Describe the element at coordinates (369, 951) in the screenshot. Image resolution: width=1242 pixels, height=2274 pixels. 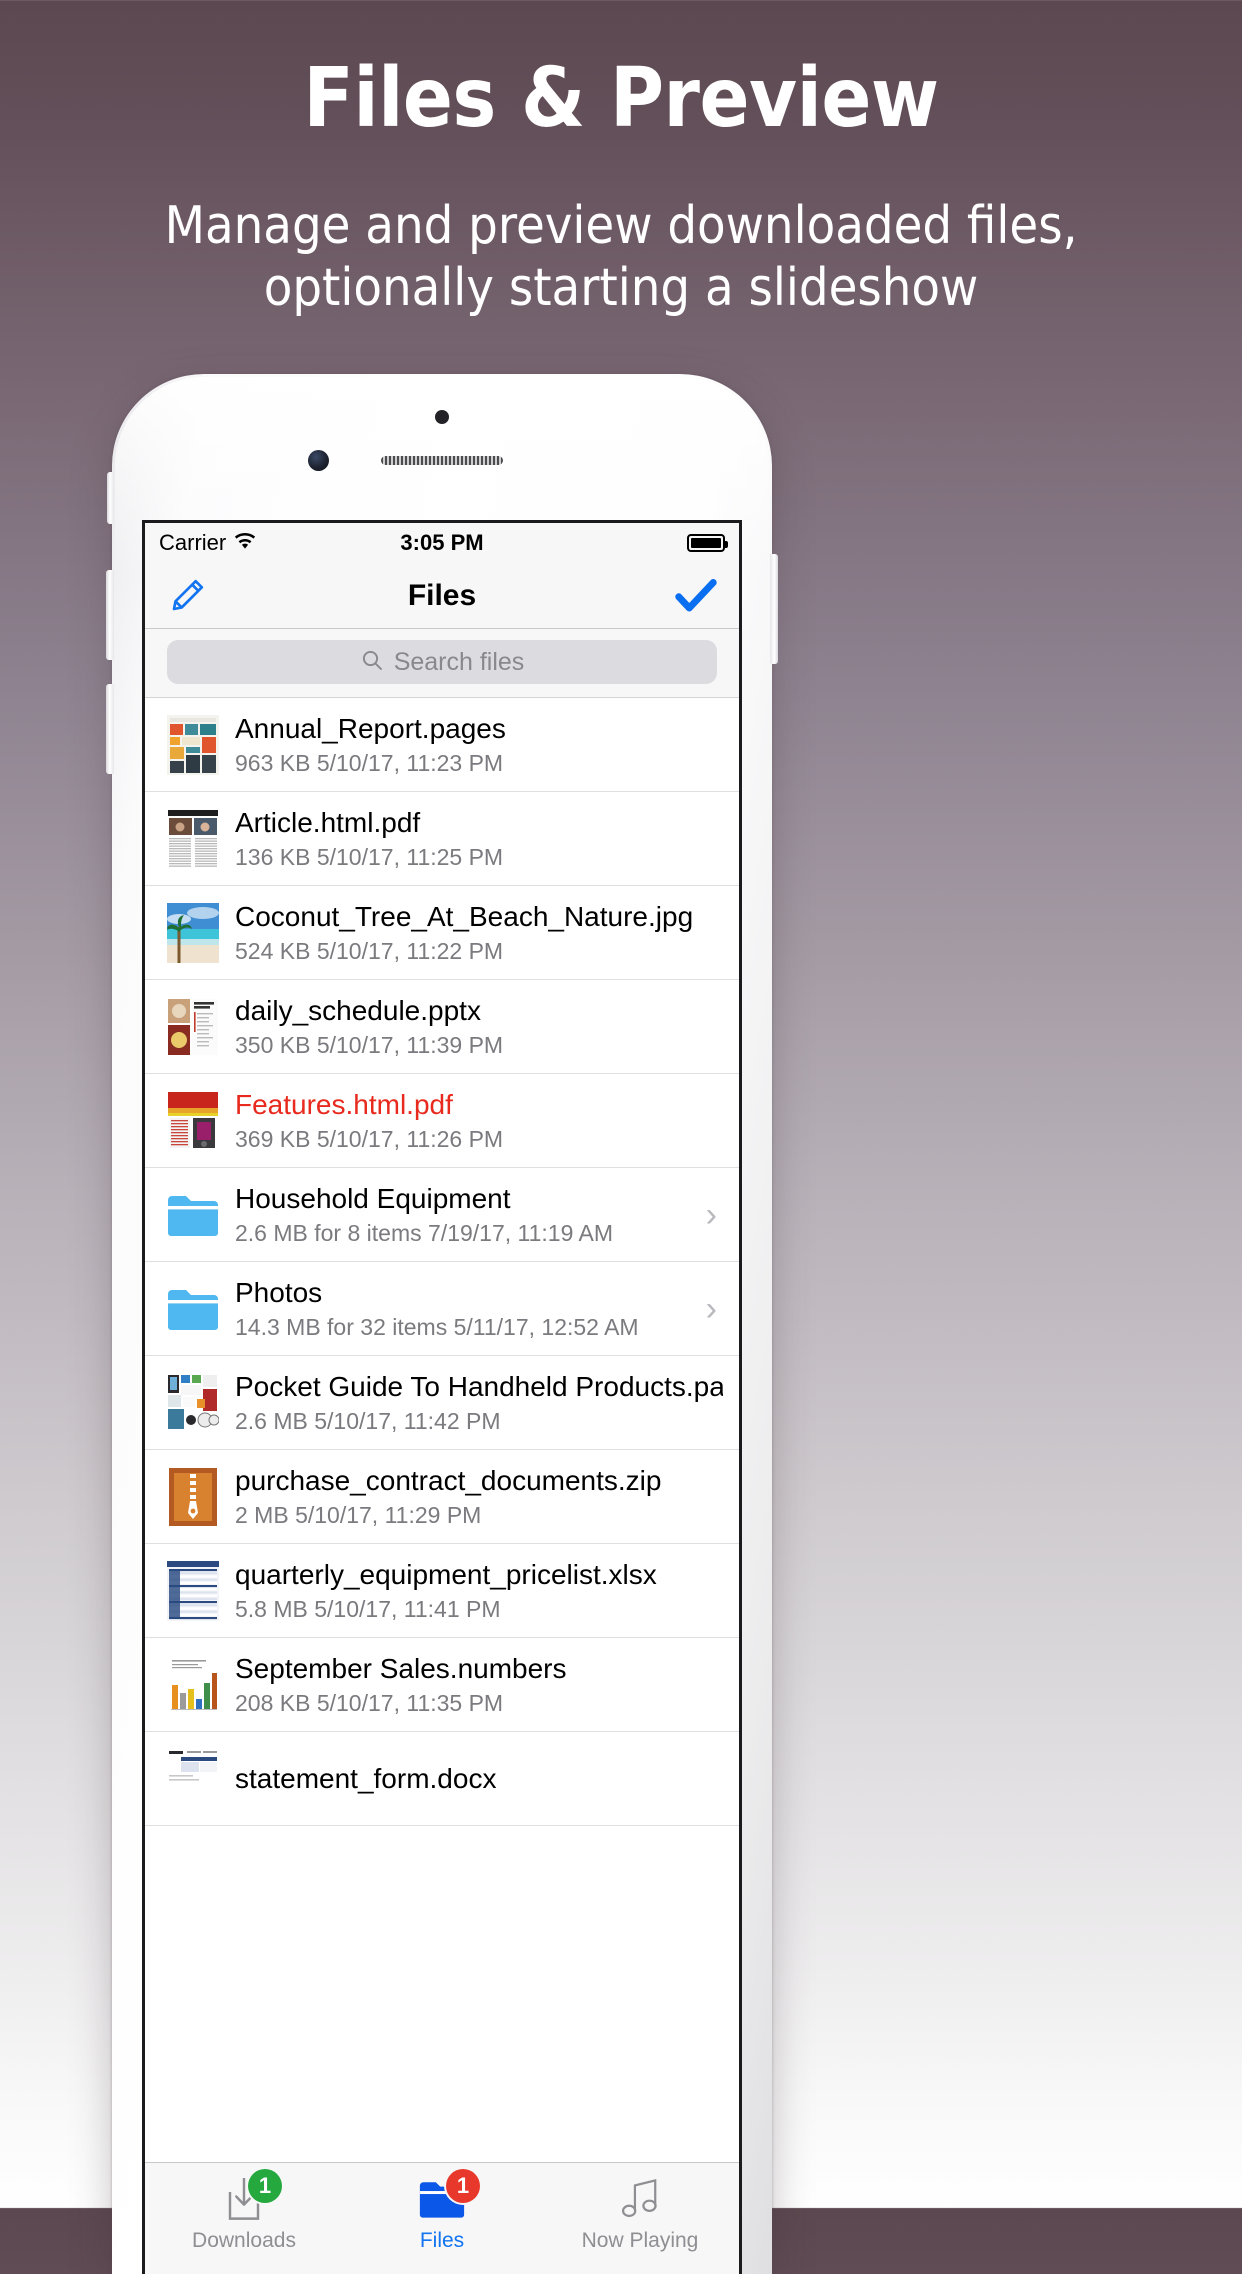
I see `file-meta: 524 KB 5/10/17, 11:22 PM` at that location.